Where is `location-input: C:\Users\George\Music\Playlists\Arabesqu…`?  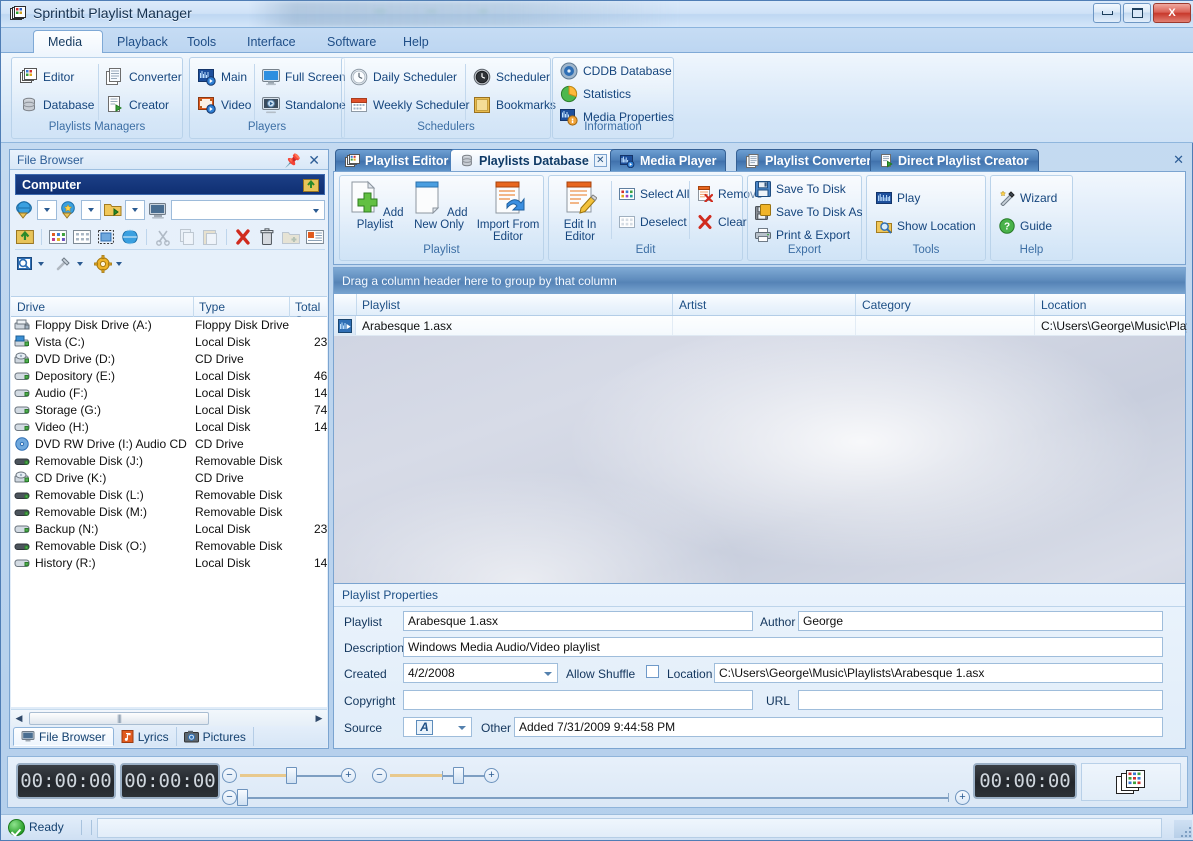
location-input: C:\Users\George\Music\Playlists\Arabesqu… is located at coordinates (938, 673).